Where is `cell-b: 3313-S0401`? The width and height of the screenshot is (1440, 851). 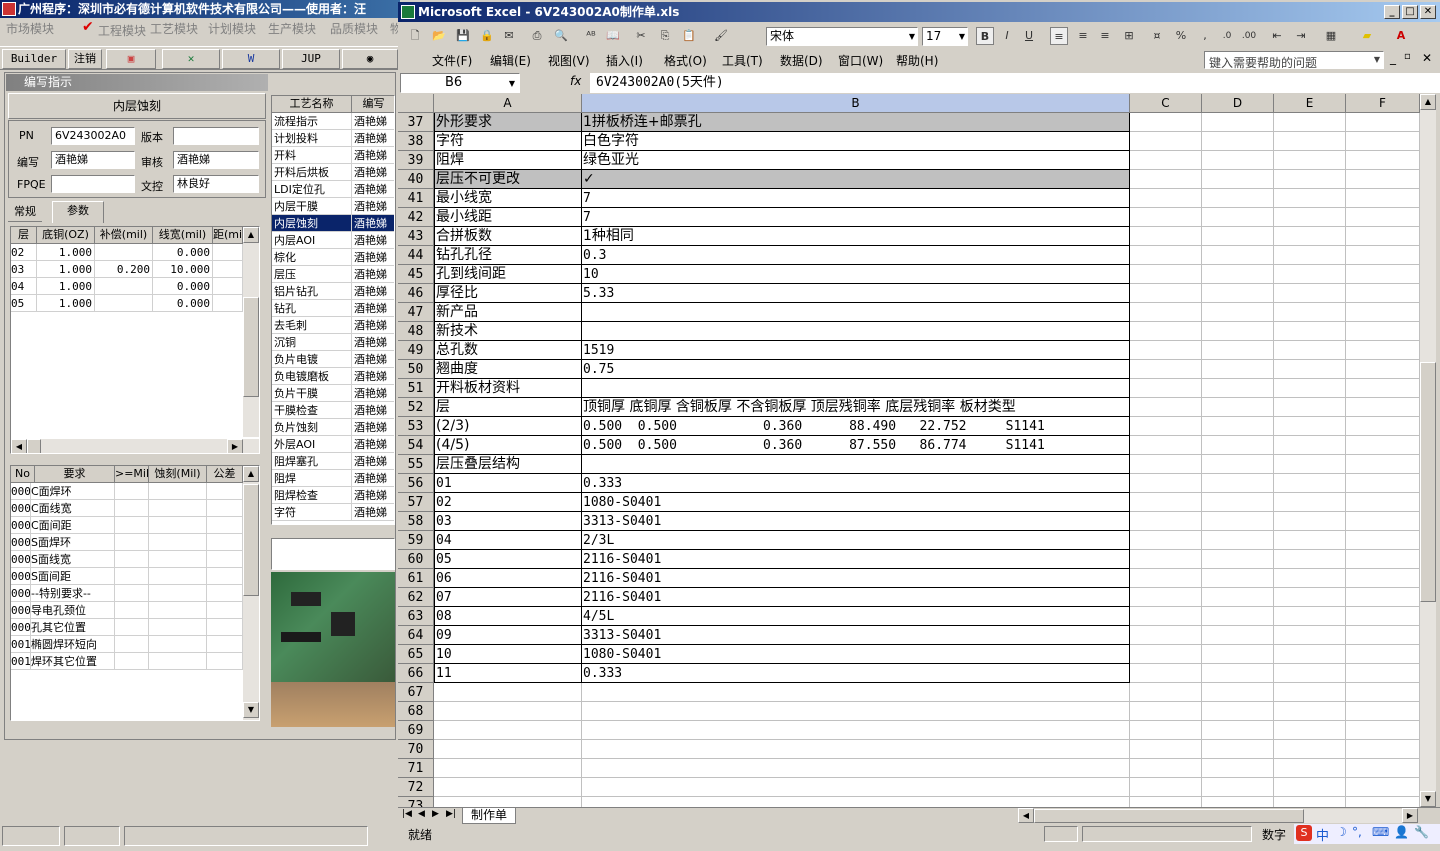
cell-b: 3313-S0401 is located at coordinates (856, 635).